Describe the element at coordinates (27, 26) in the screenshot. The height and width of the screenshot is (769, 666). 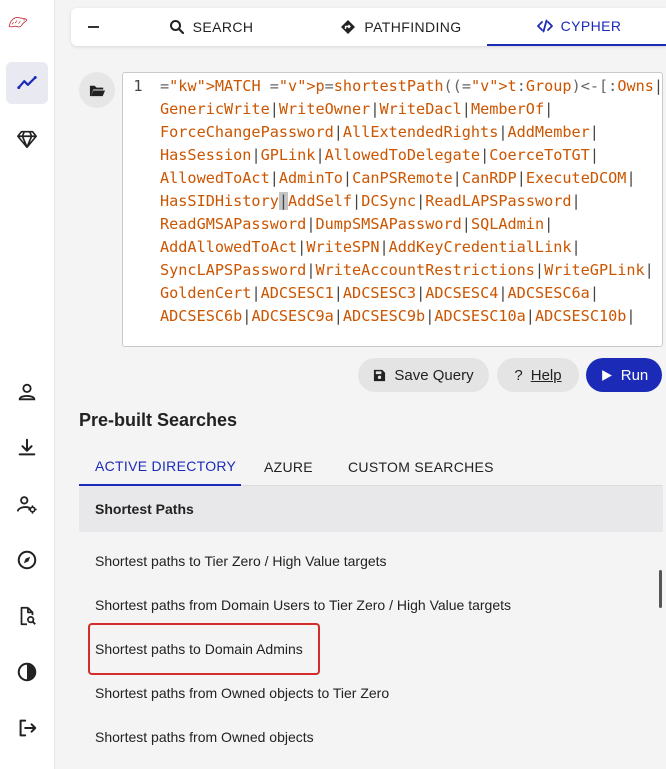
I see `bloodhound-logo` at that location.